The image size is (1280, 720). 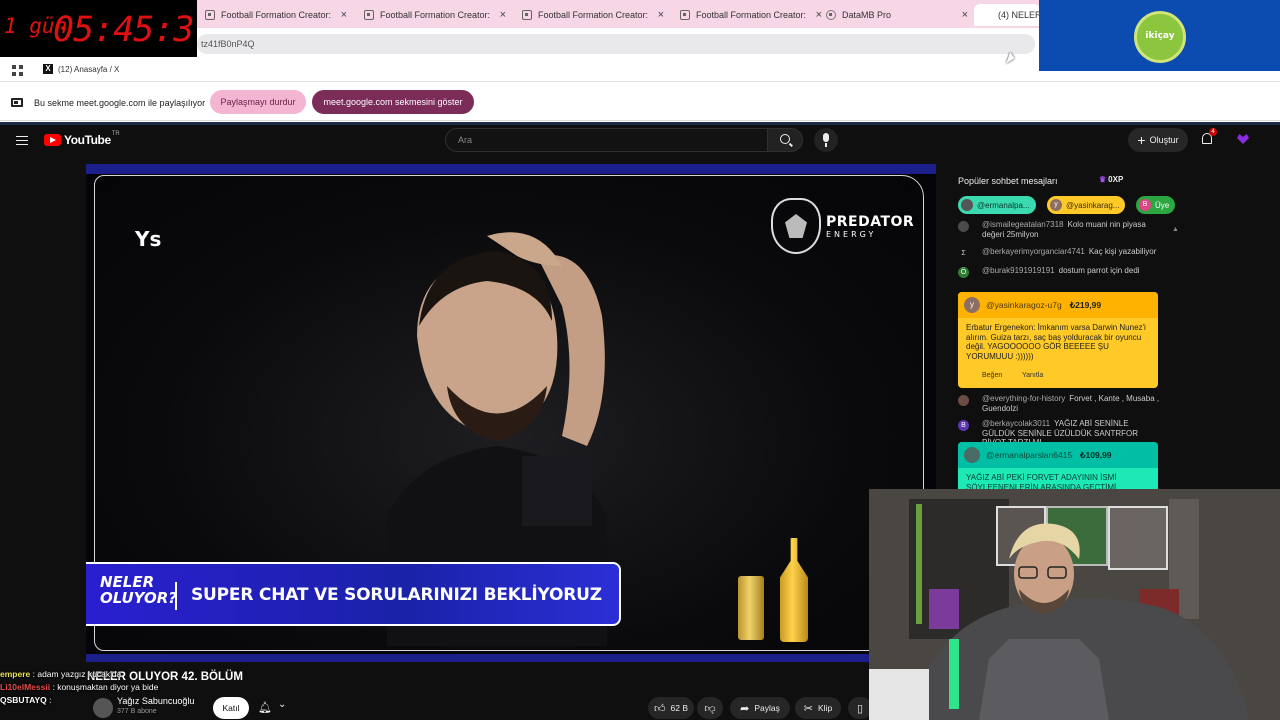 What do you see at coordinates (1175, 229) in the screenshot?
I see `scroll-up-arrow-icon: ▲` at bounding box center [1175, 229].